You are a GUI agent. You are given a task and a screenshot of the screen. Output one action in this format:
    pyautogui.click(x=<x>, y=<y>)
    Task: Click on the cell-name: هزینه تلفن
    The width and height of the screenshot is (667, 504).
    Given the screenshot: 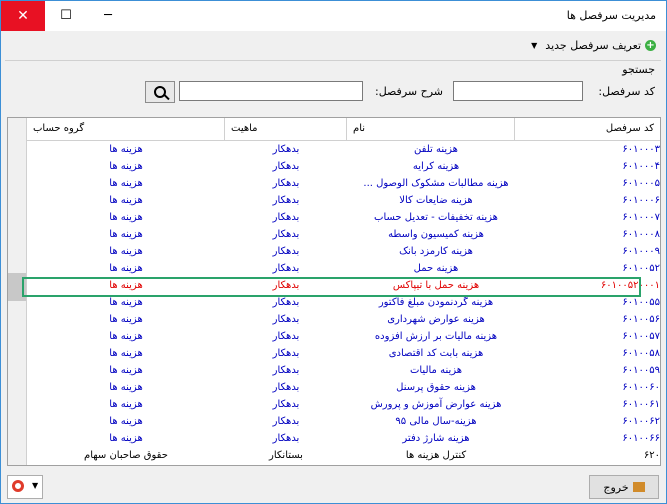 What is the action you would take?
    pyautogui.click(x=436, y=149)
    